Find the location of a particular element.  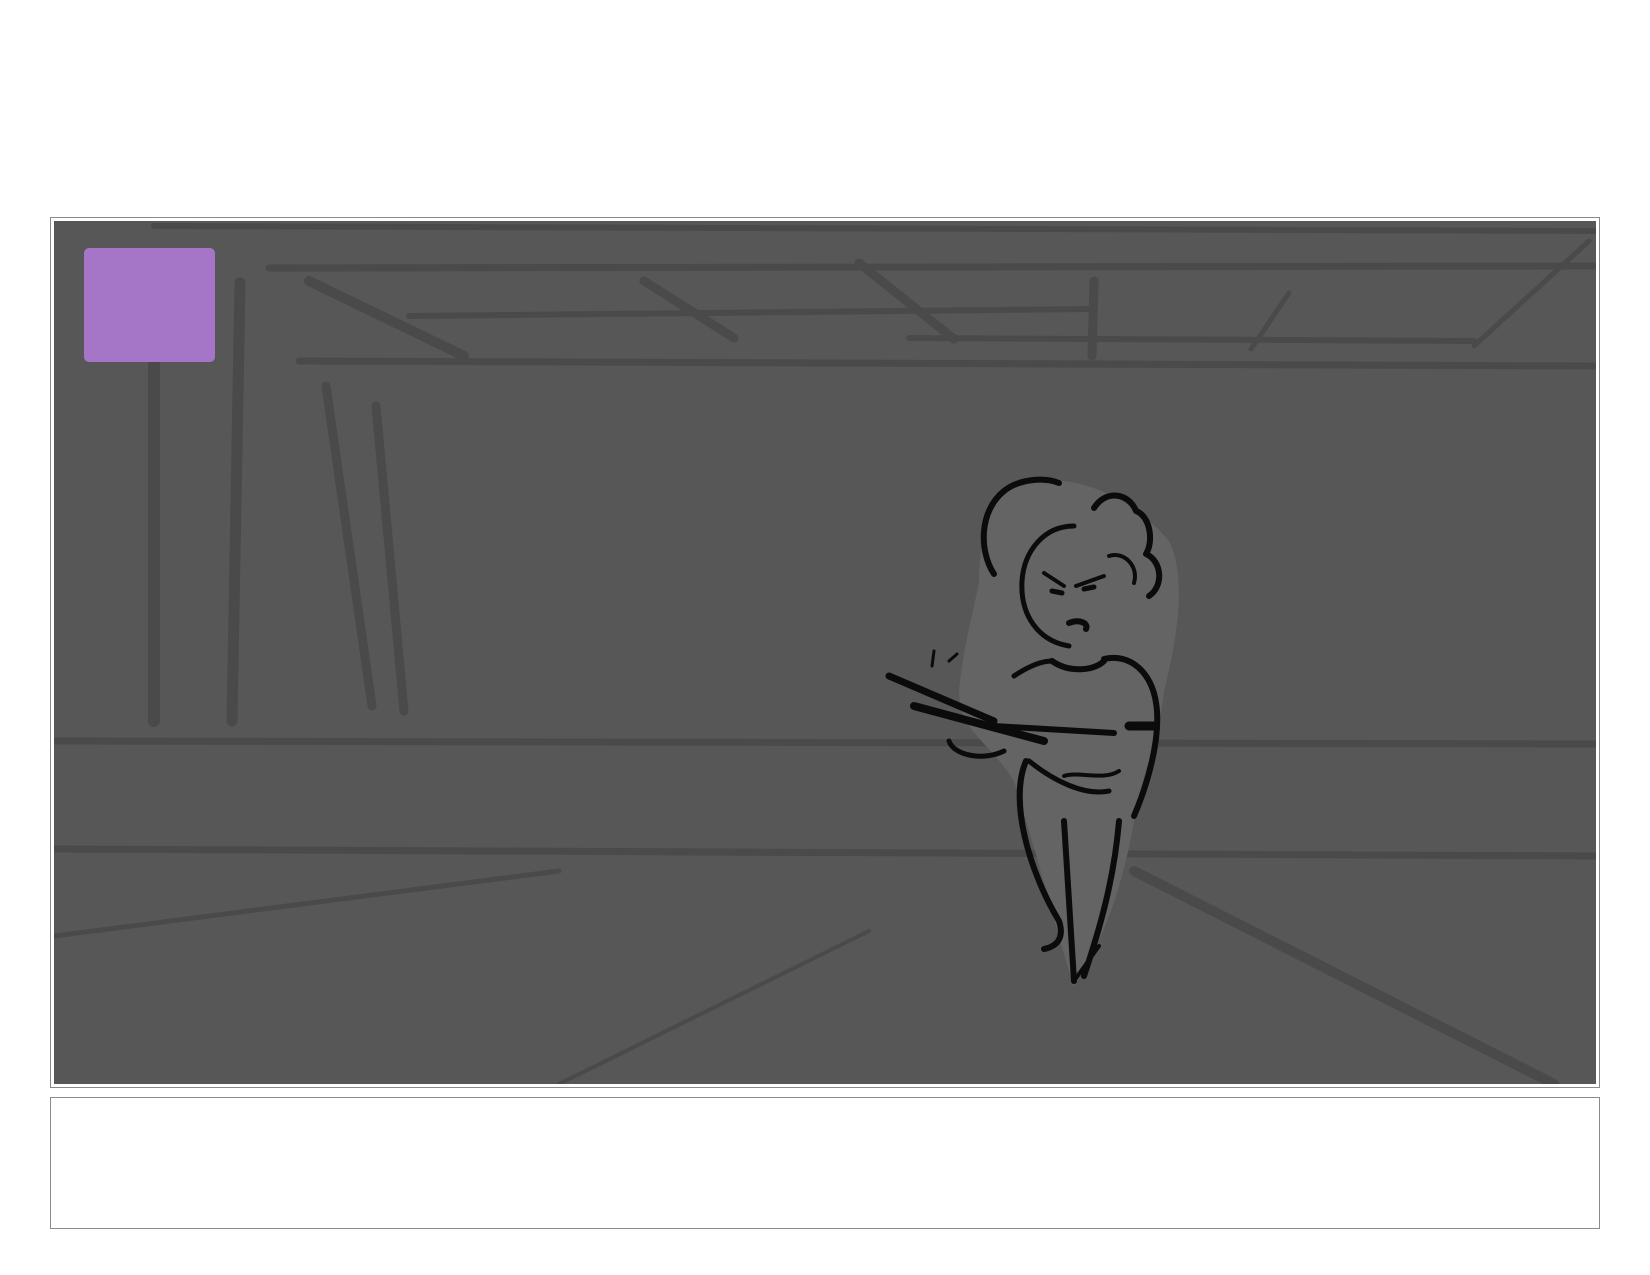

character-figure is located at coordinates (1032, 731).